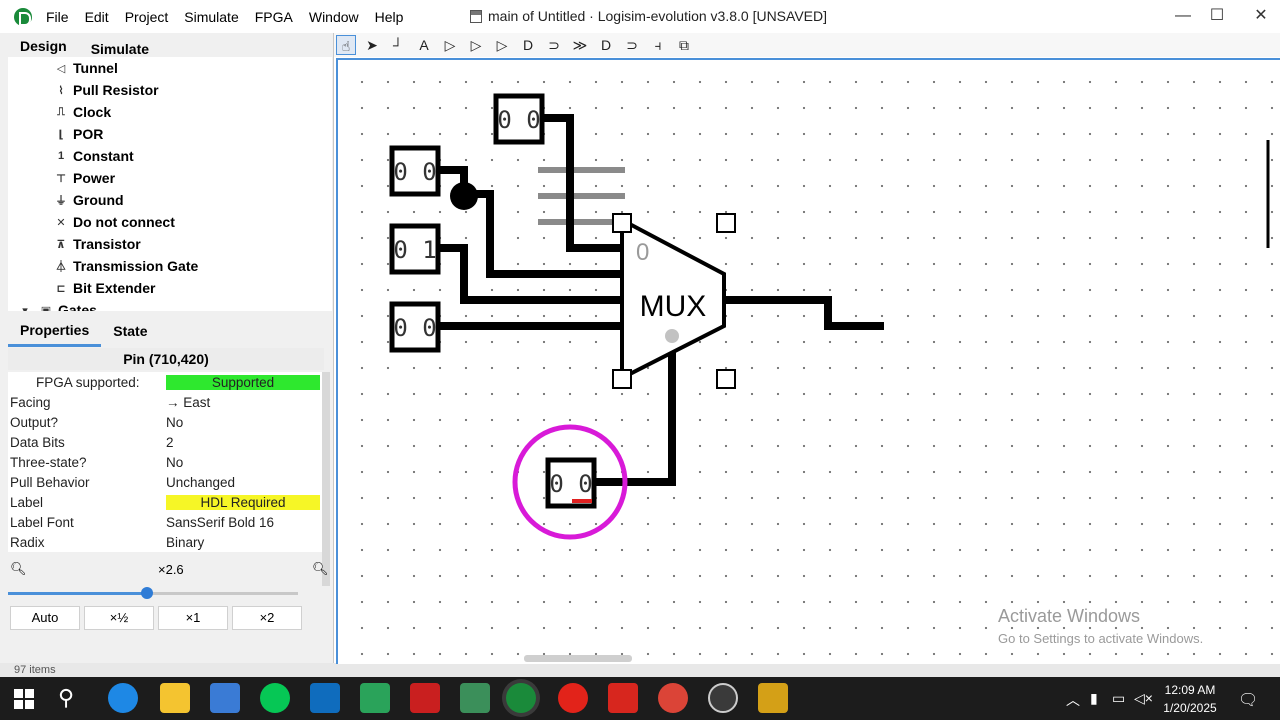  Describe the element at coordinates (243, 382) in the screenshot. I see `property-value: Supported` at that location.